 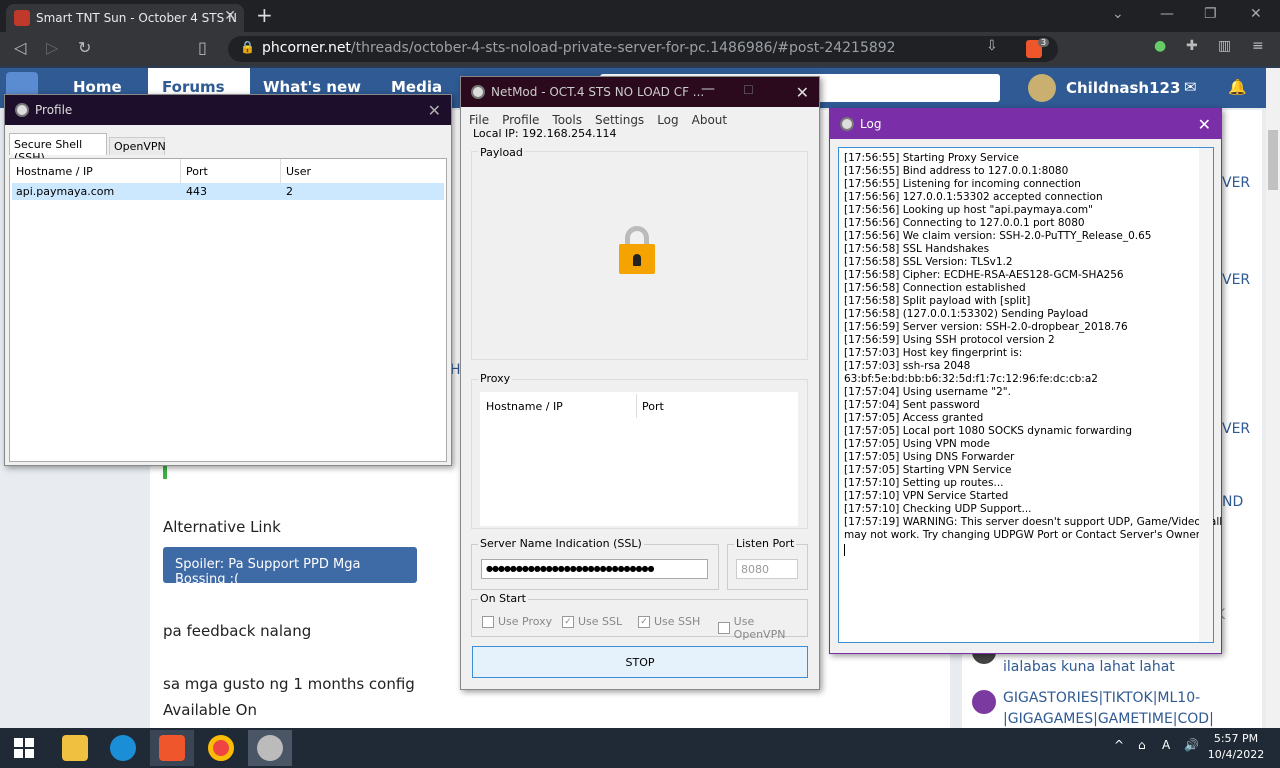 What do you see at coordinates (637, 250) in the screenshot?
I see `lock-icon` at bounding box center [637, 250].